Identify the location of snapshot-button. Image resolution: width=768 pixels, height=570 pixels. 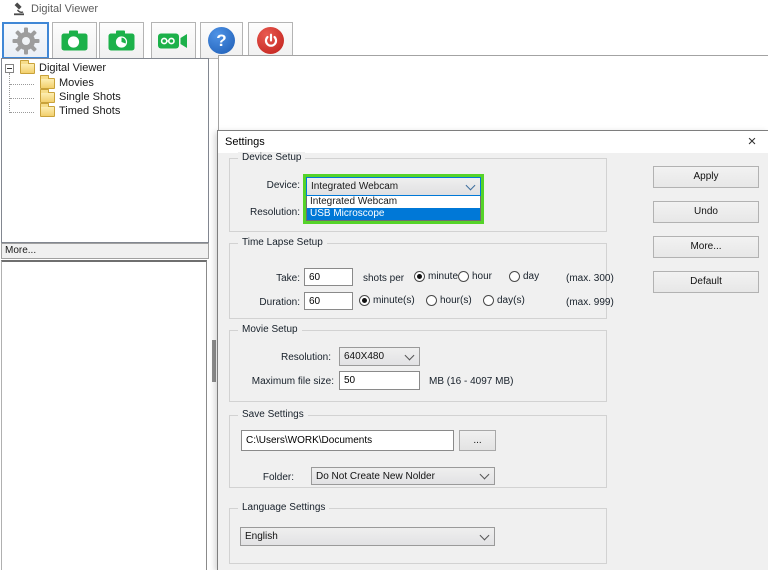
(74, 40).